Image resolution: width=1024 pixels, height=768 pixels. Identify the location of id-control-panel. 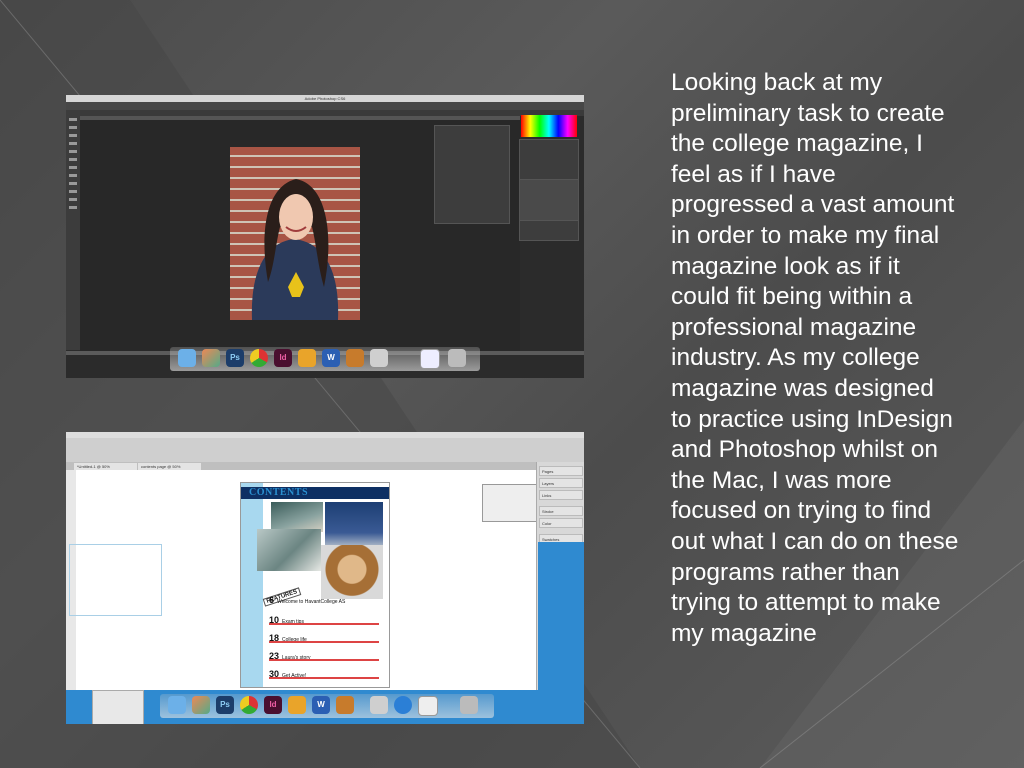
(325, 450).